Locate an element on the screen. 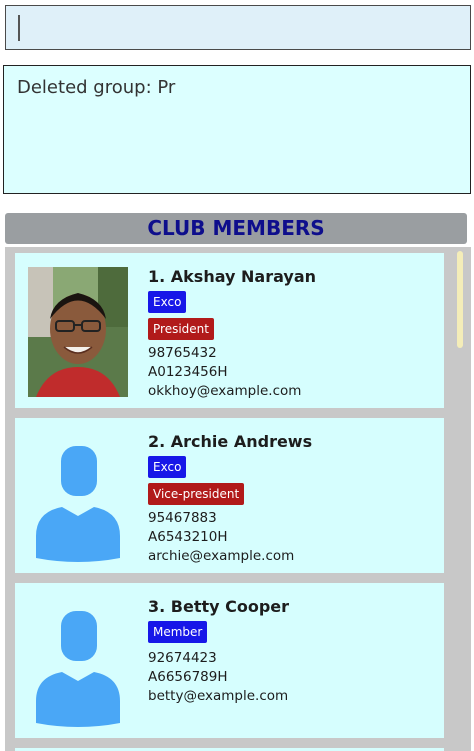 The width and height of the screenshot is (474, 751). tag-badge: Vice-president is located at coordinates (196, 494).